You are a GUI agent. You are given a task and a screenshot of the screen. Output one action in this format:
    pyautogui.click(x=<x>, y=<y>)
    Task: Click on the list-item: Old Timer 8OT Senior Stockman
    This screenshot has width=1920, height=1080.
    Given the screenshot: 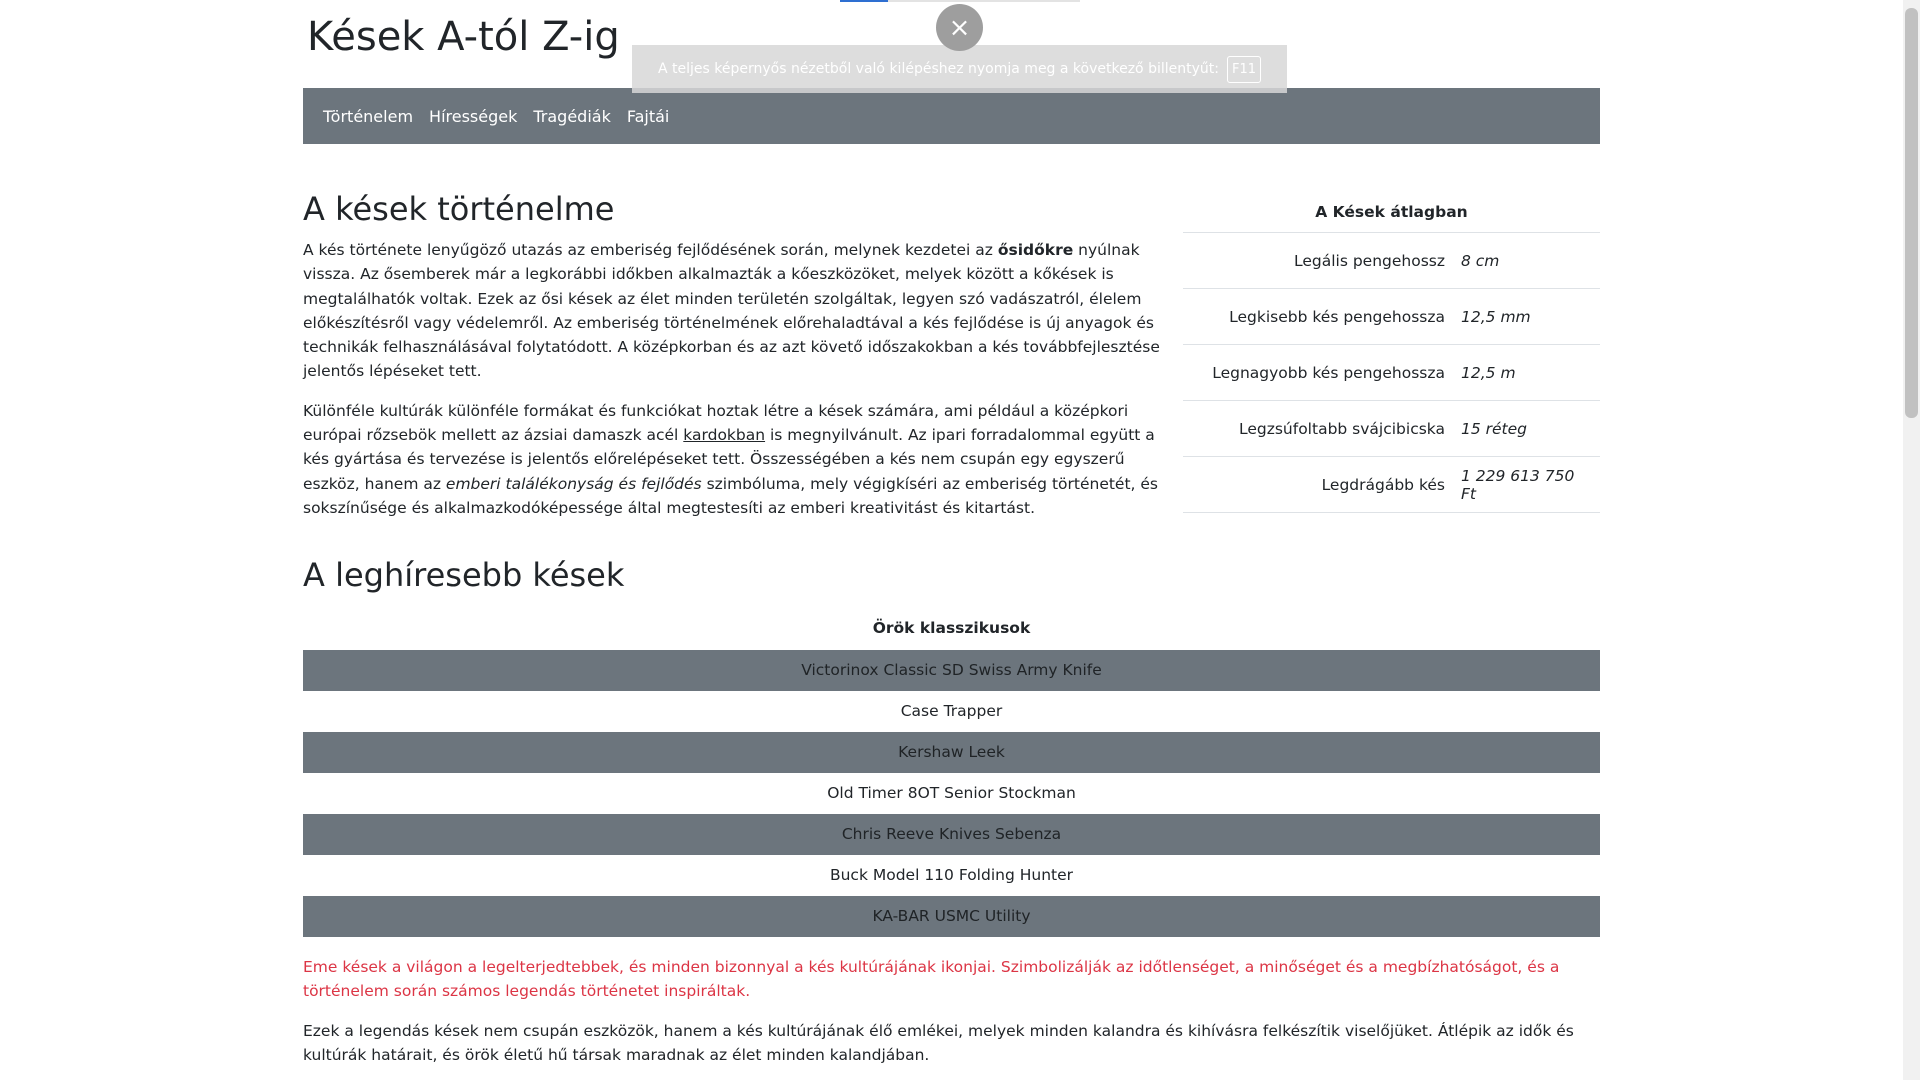 What is the action you would take?
    pyautogui.click(x=951, y=793)
    